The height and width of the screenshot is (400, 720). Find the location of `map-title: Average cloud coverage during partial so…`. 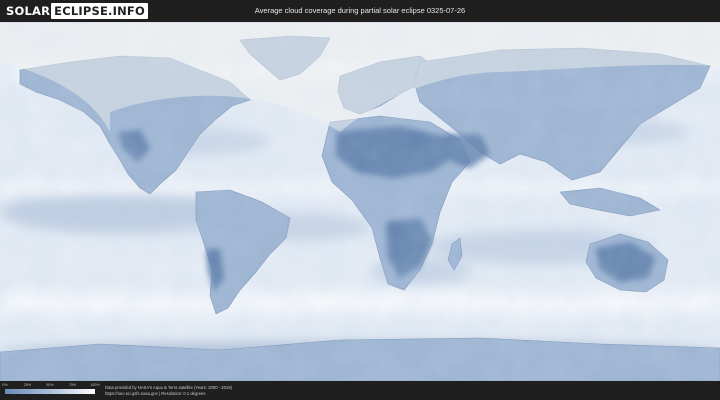

map-title: Average cloud coverage during partial so… is located at coordinates (360, 10).